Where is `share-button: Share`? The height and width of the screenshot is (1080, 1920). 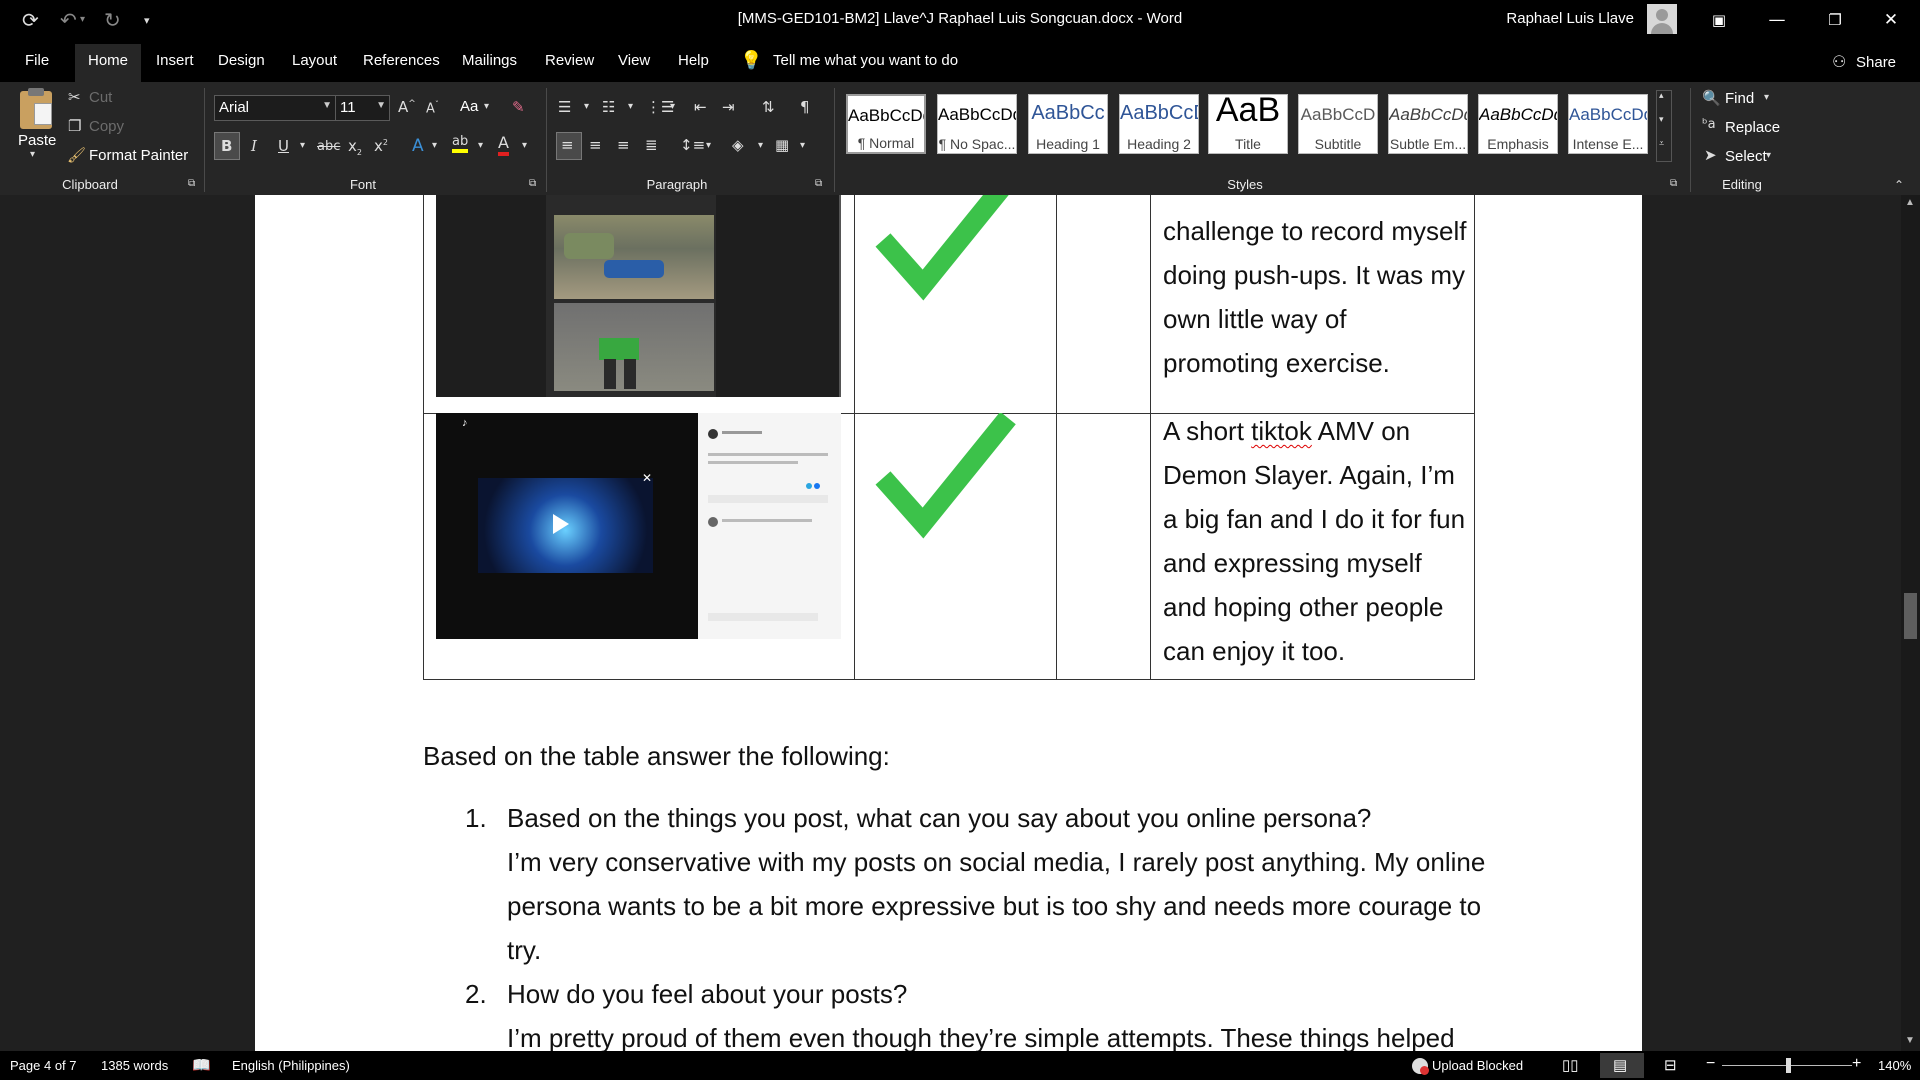 share-button: Share is located at coordinates (1876, 62).